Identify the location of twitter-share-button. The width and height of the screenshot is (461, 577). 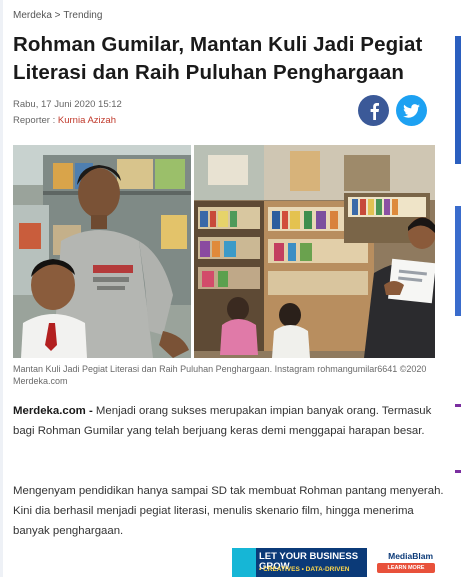
(411, 110).